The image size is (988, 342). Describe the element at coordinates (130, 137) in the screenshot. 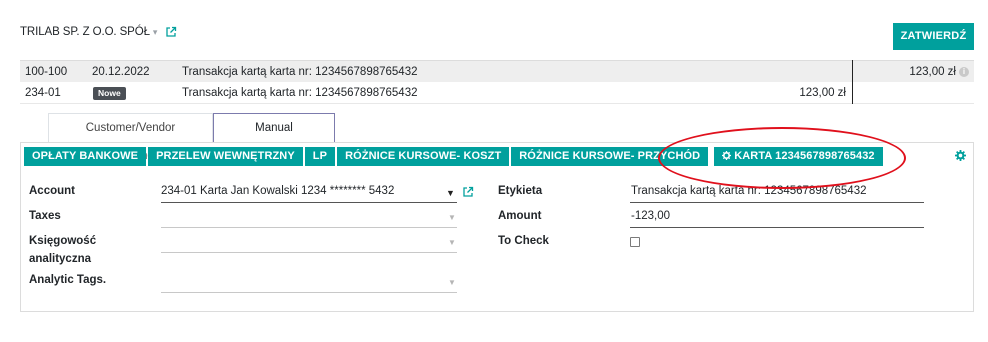

I see `tab-customer-vendor-matching: Customer/Vendor Matching` at that location.